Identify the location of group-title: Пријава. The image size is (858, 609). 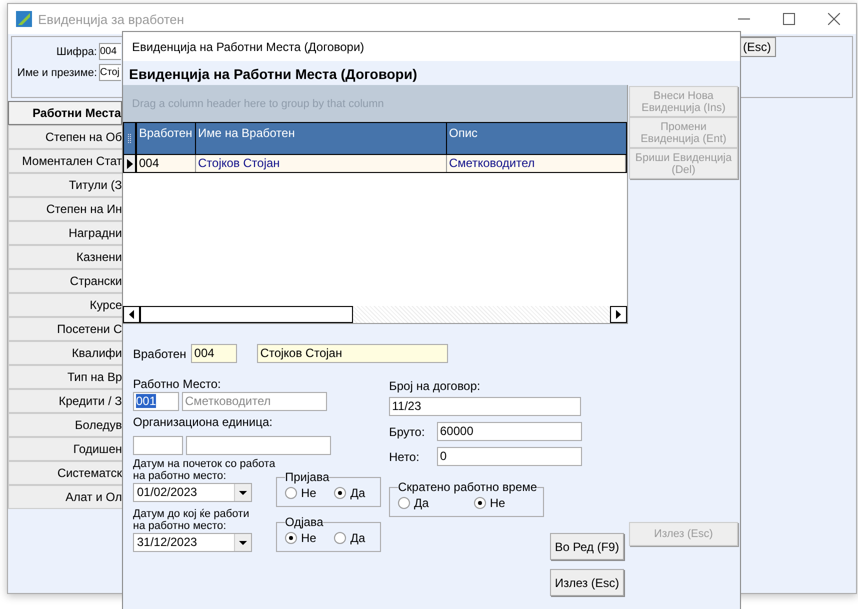
(307, 477).